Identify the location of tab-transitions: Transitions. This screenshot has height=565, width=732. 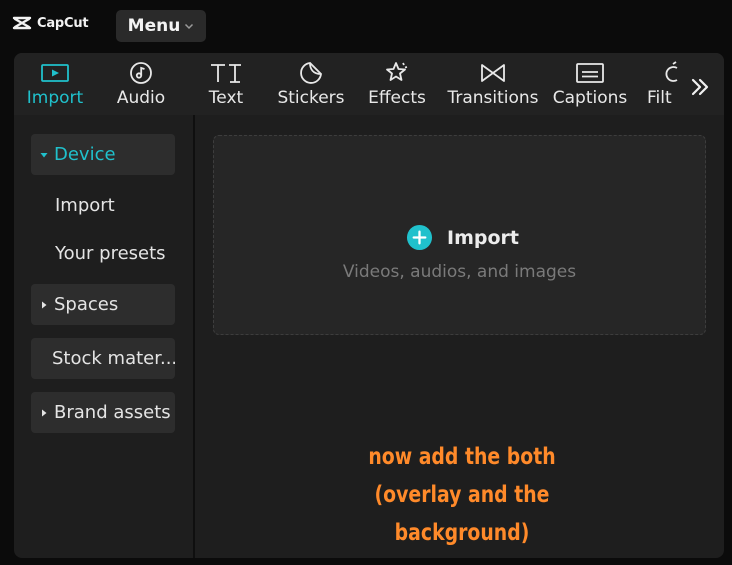
(493, 87).